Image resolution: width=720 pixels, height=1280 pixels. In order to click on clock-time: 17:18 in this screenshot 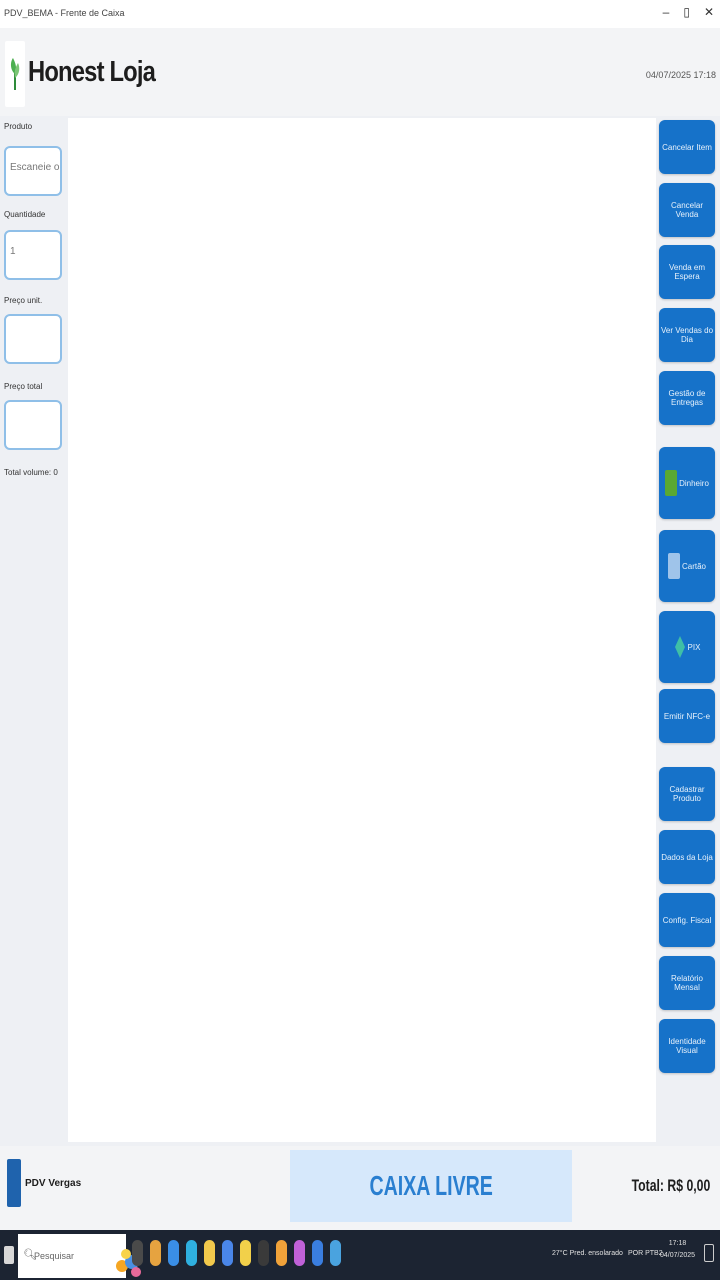, I will do `click(677, 1243)`.